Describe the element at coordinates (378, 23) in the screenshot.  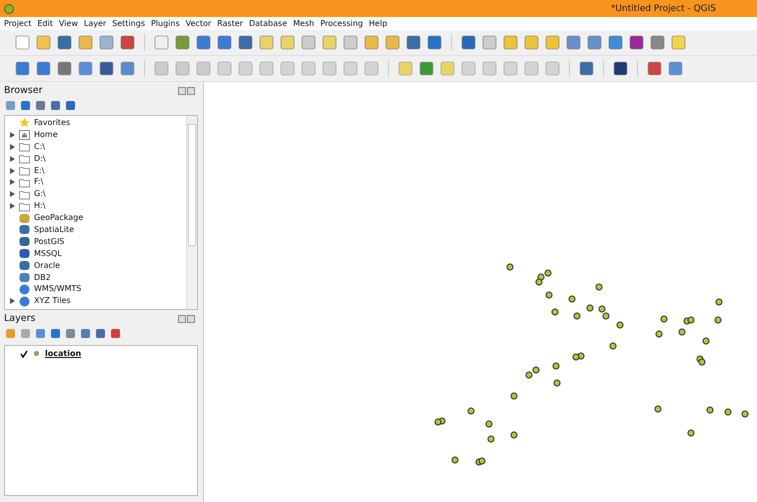
I see `menu-item: Help` at that location.